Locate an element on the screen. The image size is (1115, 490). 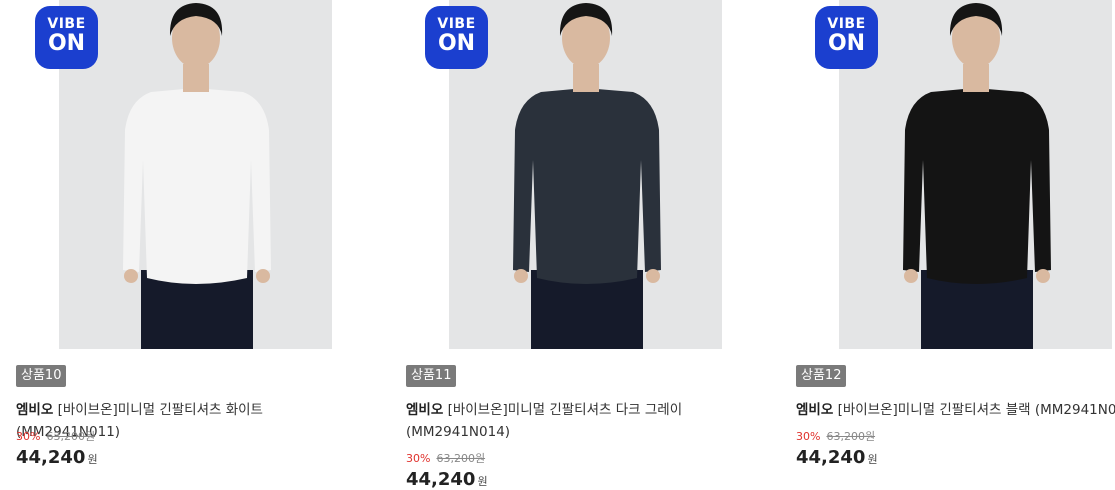
product-title: [바이브온]미니멀 긴팔티셔츠 블랙 (MM2941N015) is located at coordinates (976, 410).